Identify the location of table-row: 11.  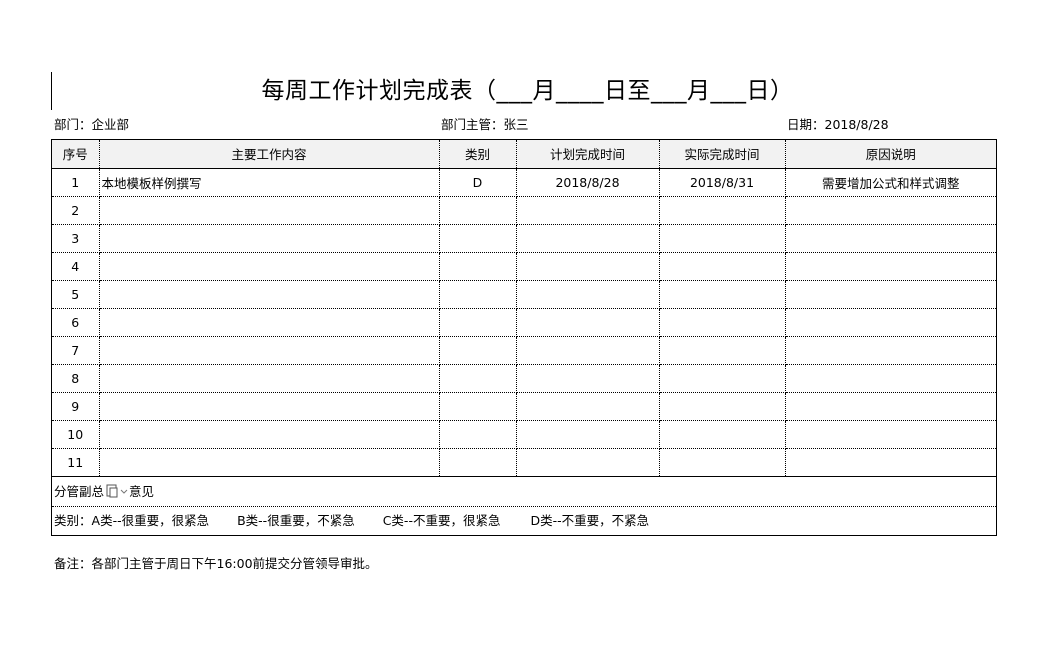
(524, 462).